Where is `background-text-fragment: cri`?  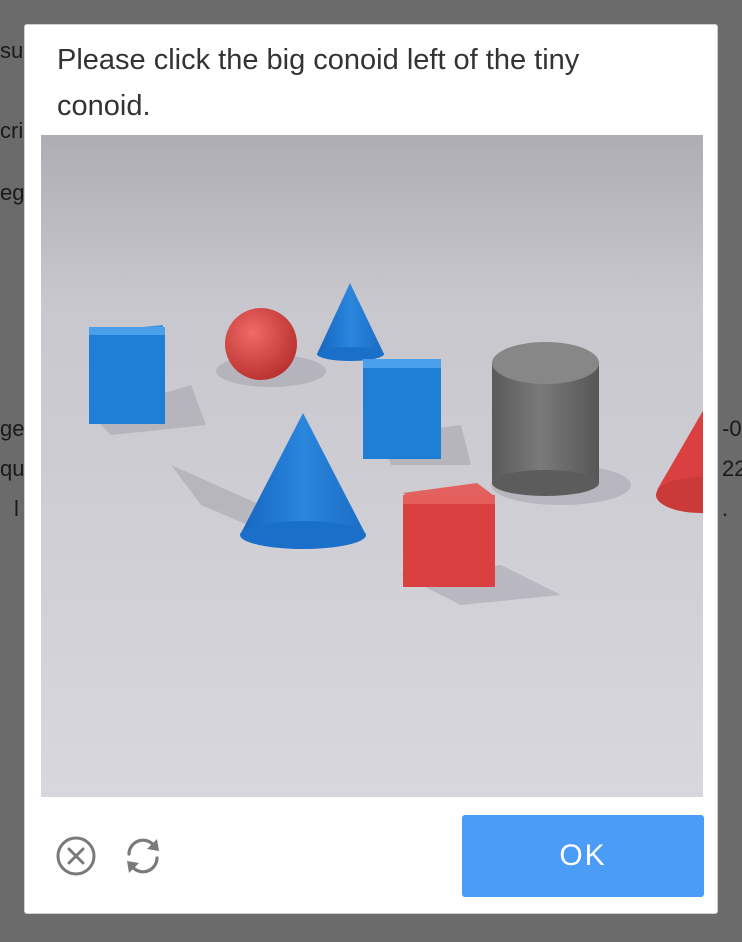
background-text-fragment: cri is located at coordinates (12, 130).